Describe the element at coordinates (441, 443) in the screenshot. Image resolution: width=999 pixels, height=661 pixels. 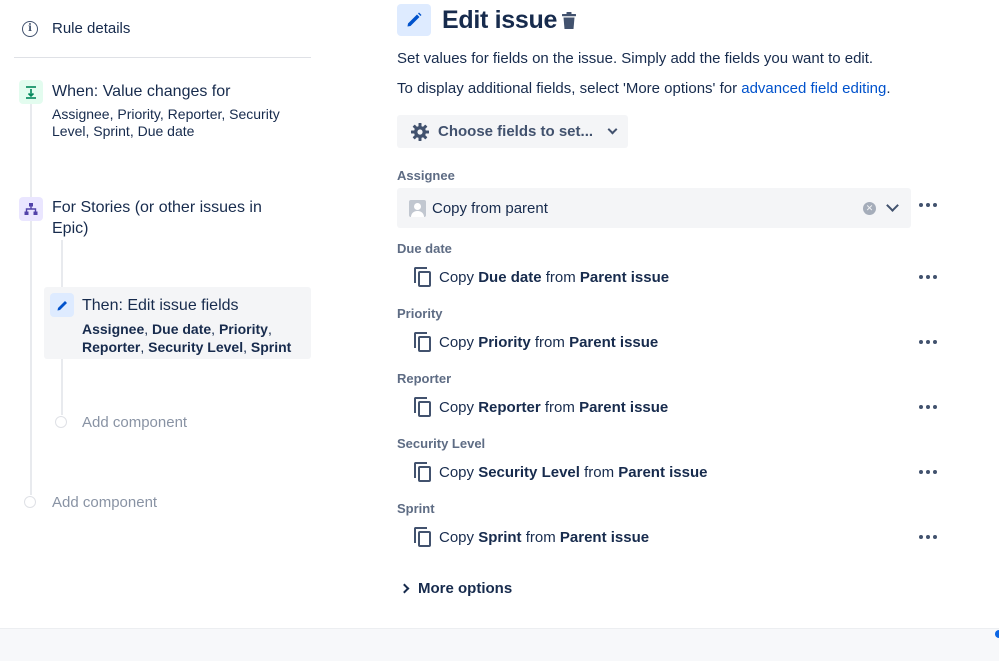
I see `security-level-label: Security Level` at that location.